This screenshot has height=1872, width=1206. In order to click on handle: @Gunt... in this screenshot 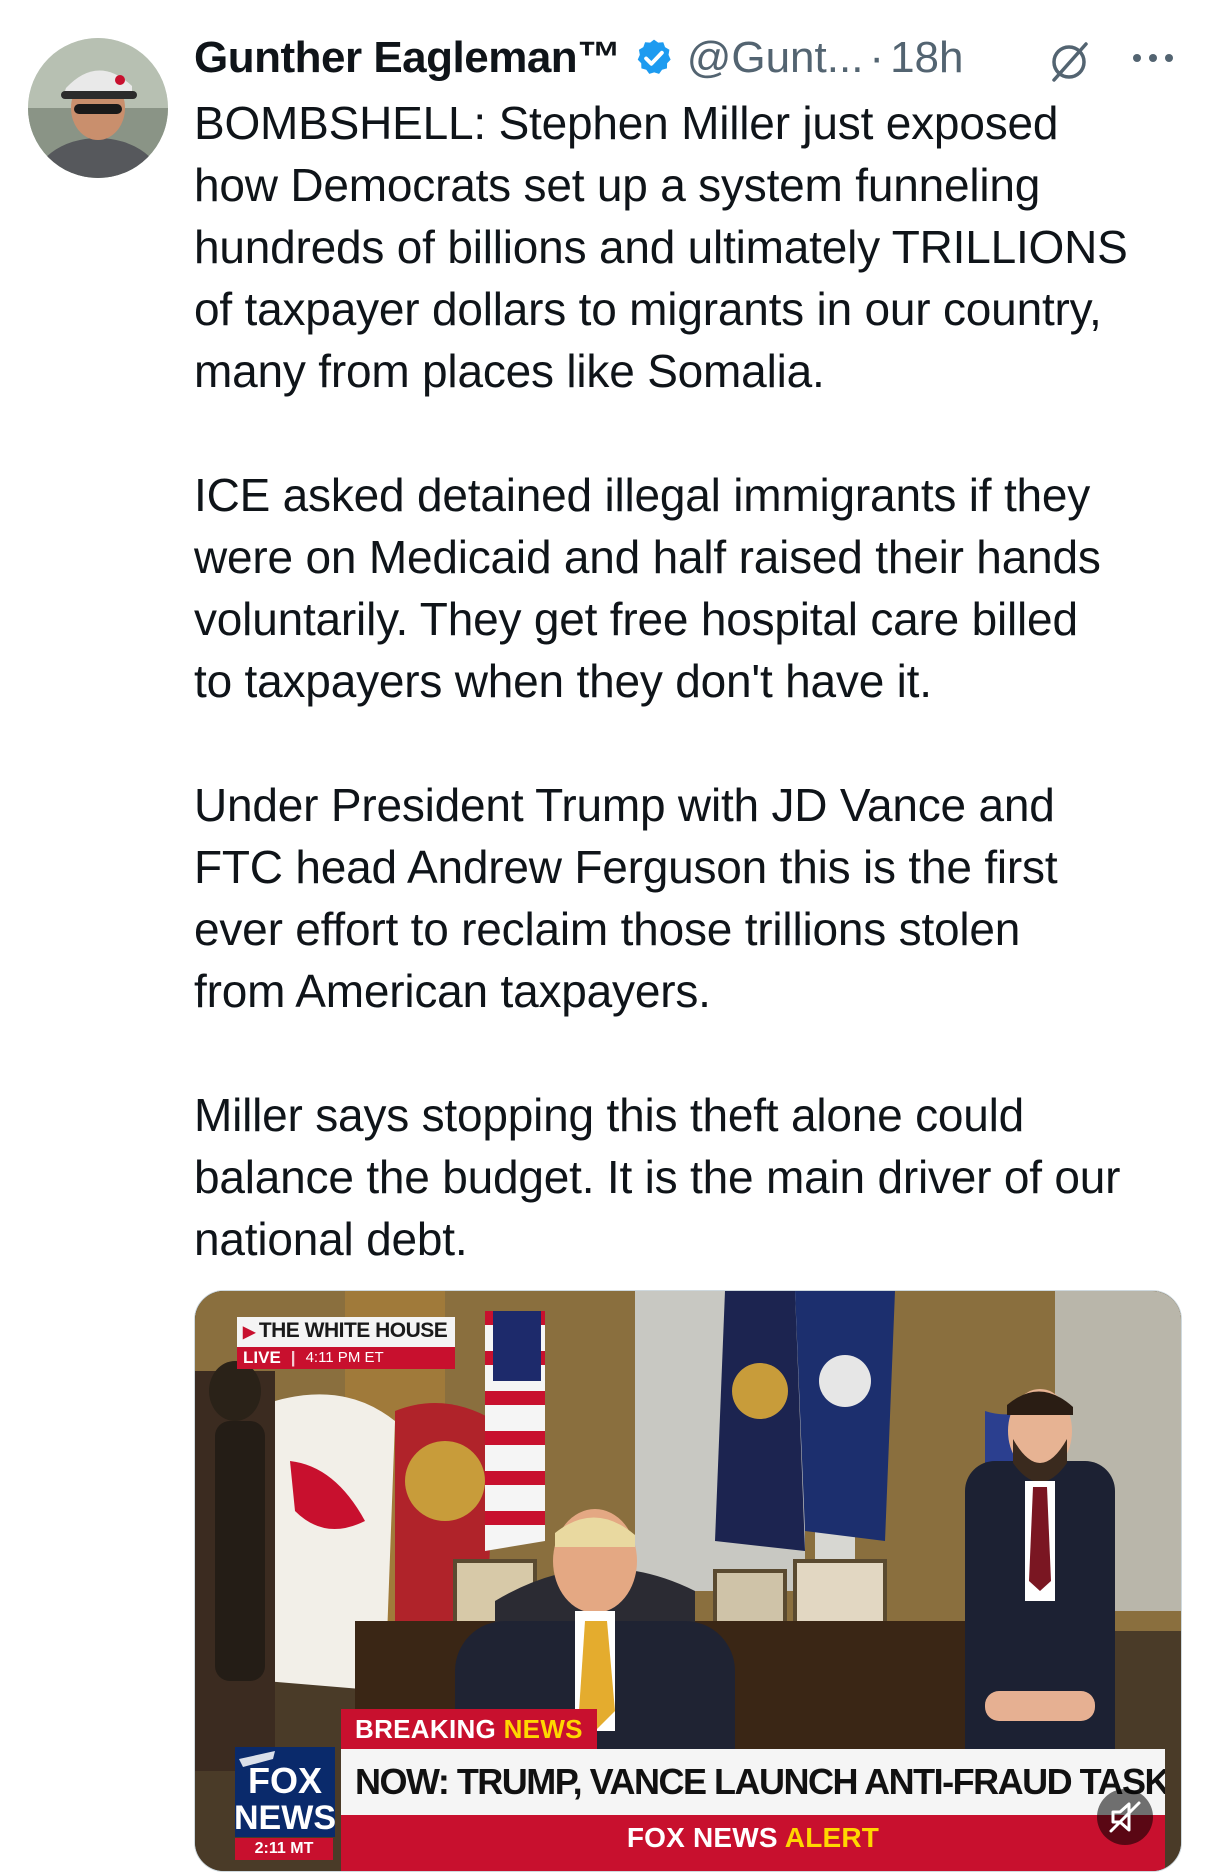, I will do `click(775, 58)`.